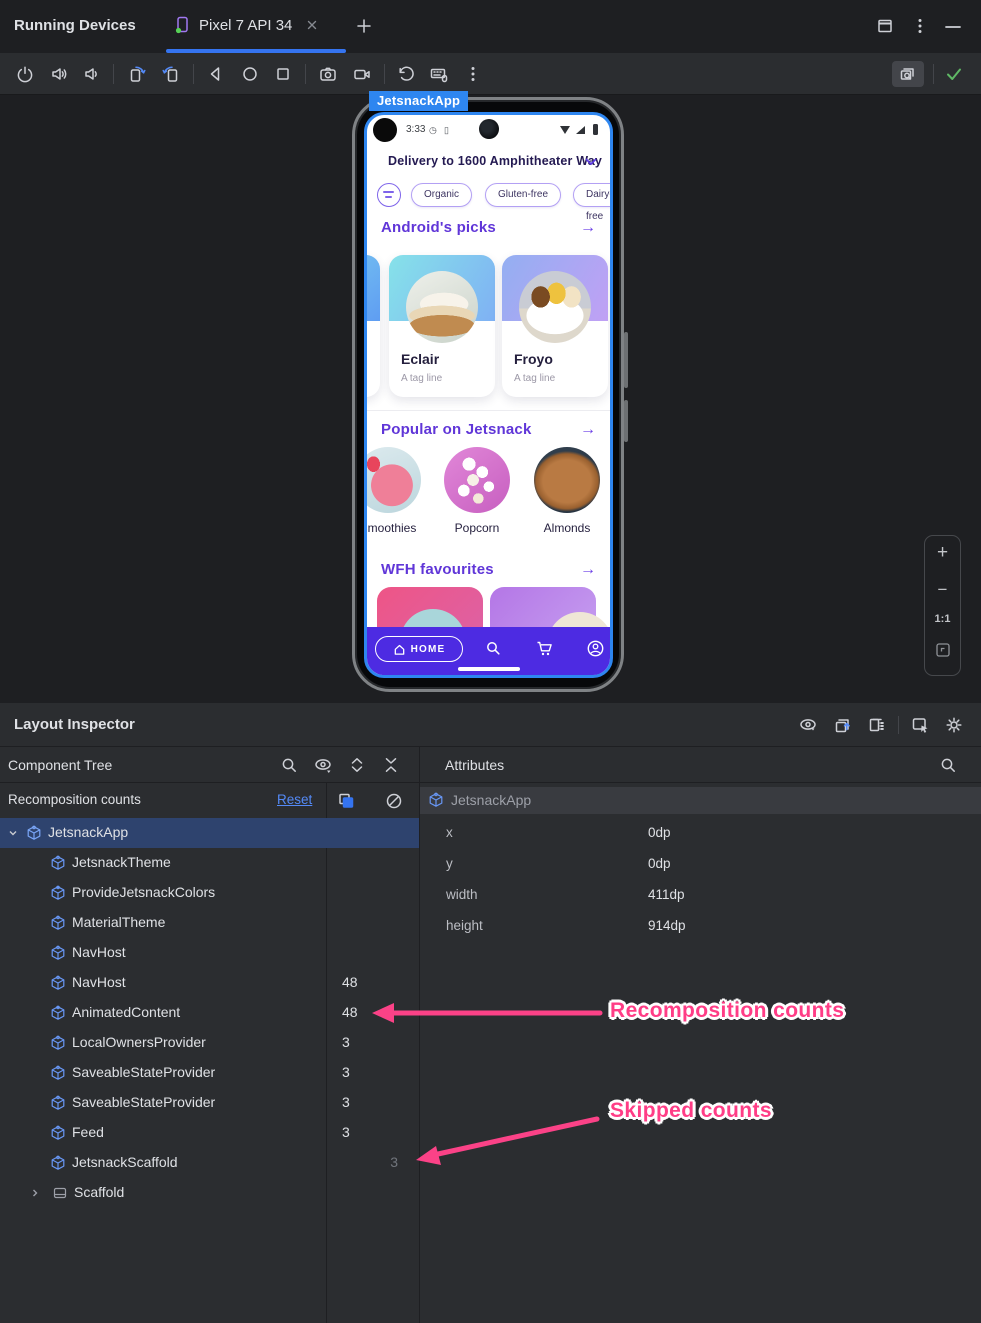  Describe the element at coordinates (346, 1042) in the screenshot. I see `recomposition-count: 3` at that location.